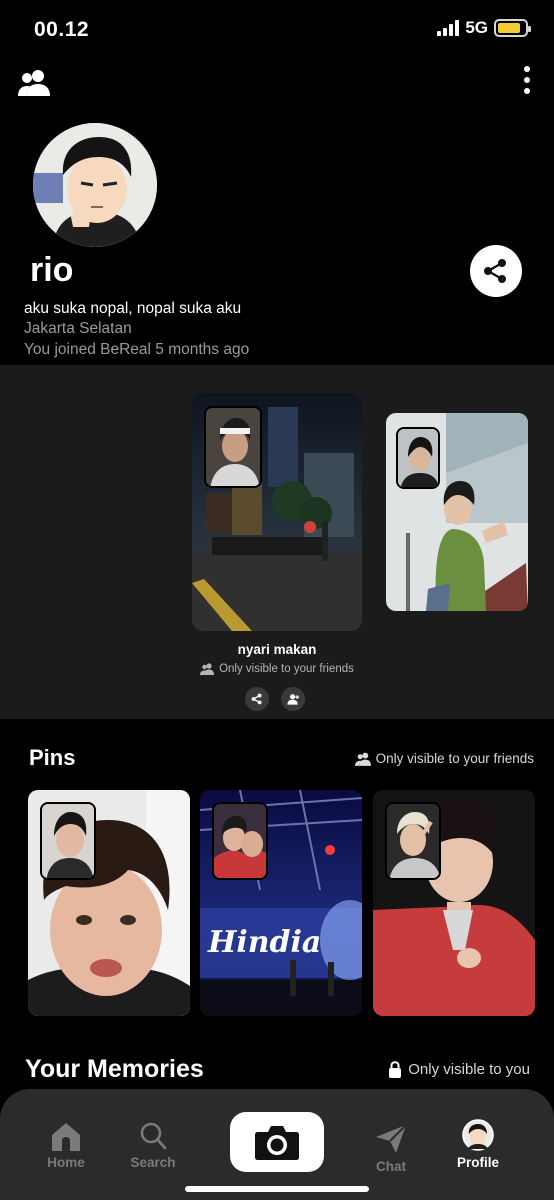 The height and width of the screenshot is (1200, 554). I want to click on add-person-icon, so click(292, 699).